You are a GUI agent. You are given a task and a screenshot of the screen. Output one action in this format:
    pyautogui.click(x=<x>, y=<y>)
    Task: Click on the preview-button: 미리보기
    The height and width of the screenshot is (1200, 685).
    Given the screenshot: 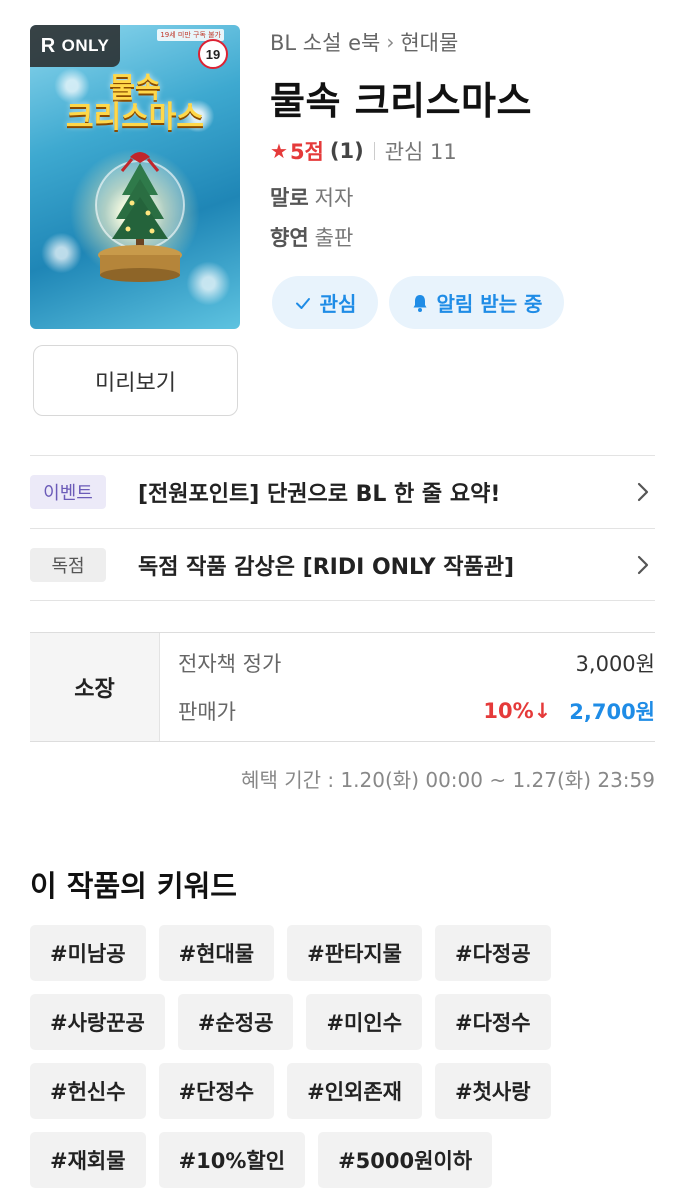 What is the action you would take?
    pyautogui.click(x=135, y=380)
    